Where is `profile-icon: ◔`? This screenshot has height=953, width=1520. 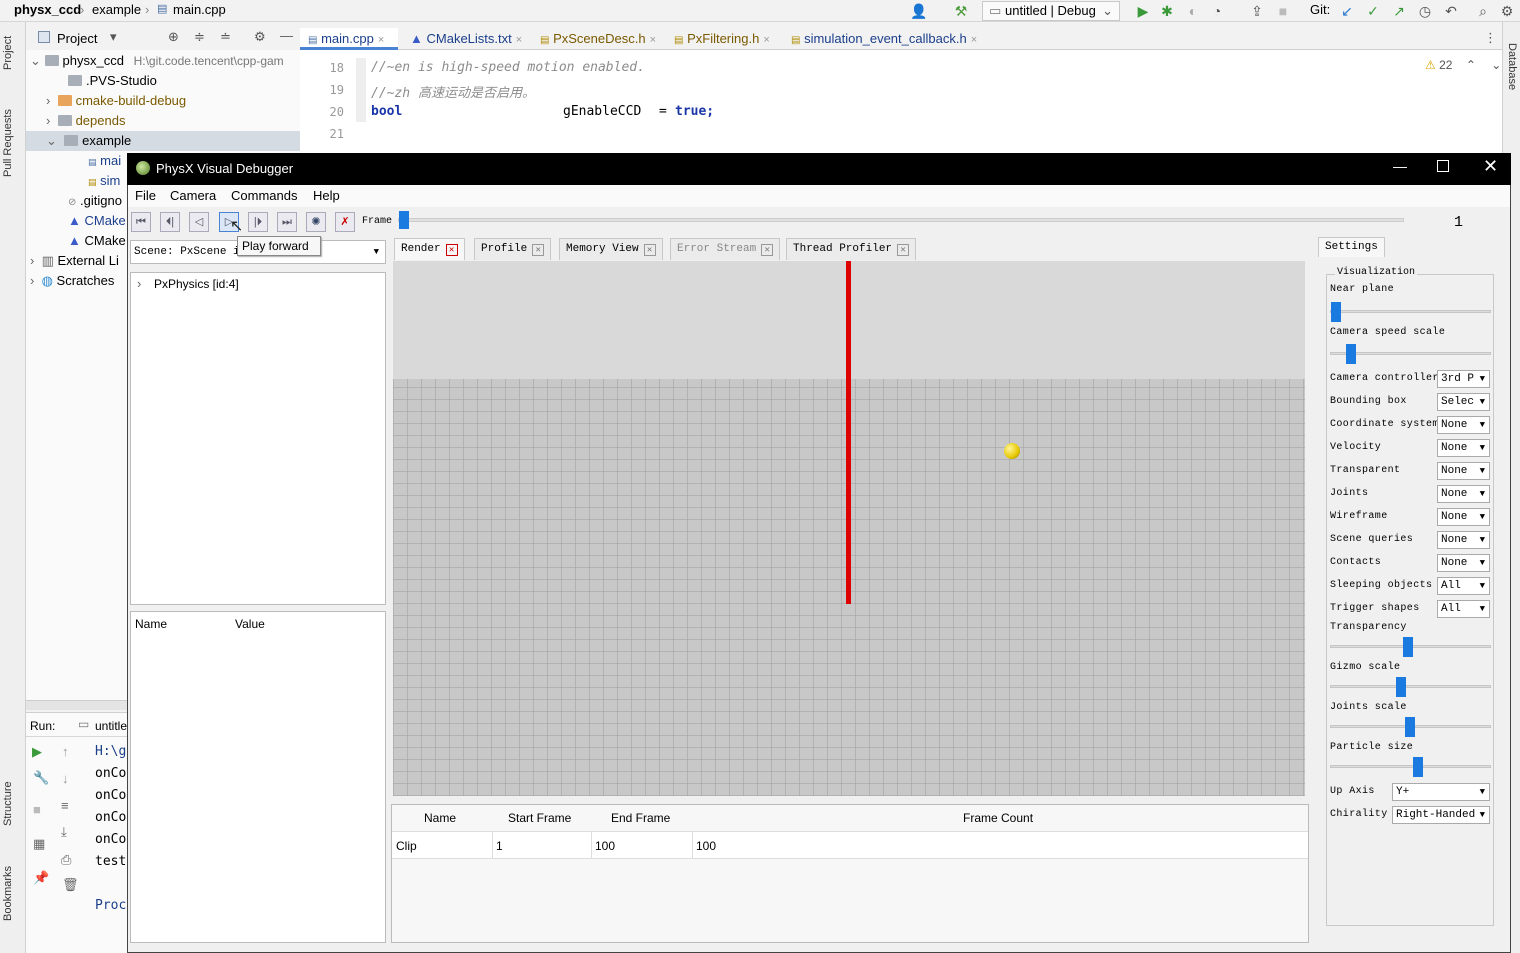 profile-icon: ◔ is located at coordinates (1217, 11).